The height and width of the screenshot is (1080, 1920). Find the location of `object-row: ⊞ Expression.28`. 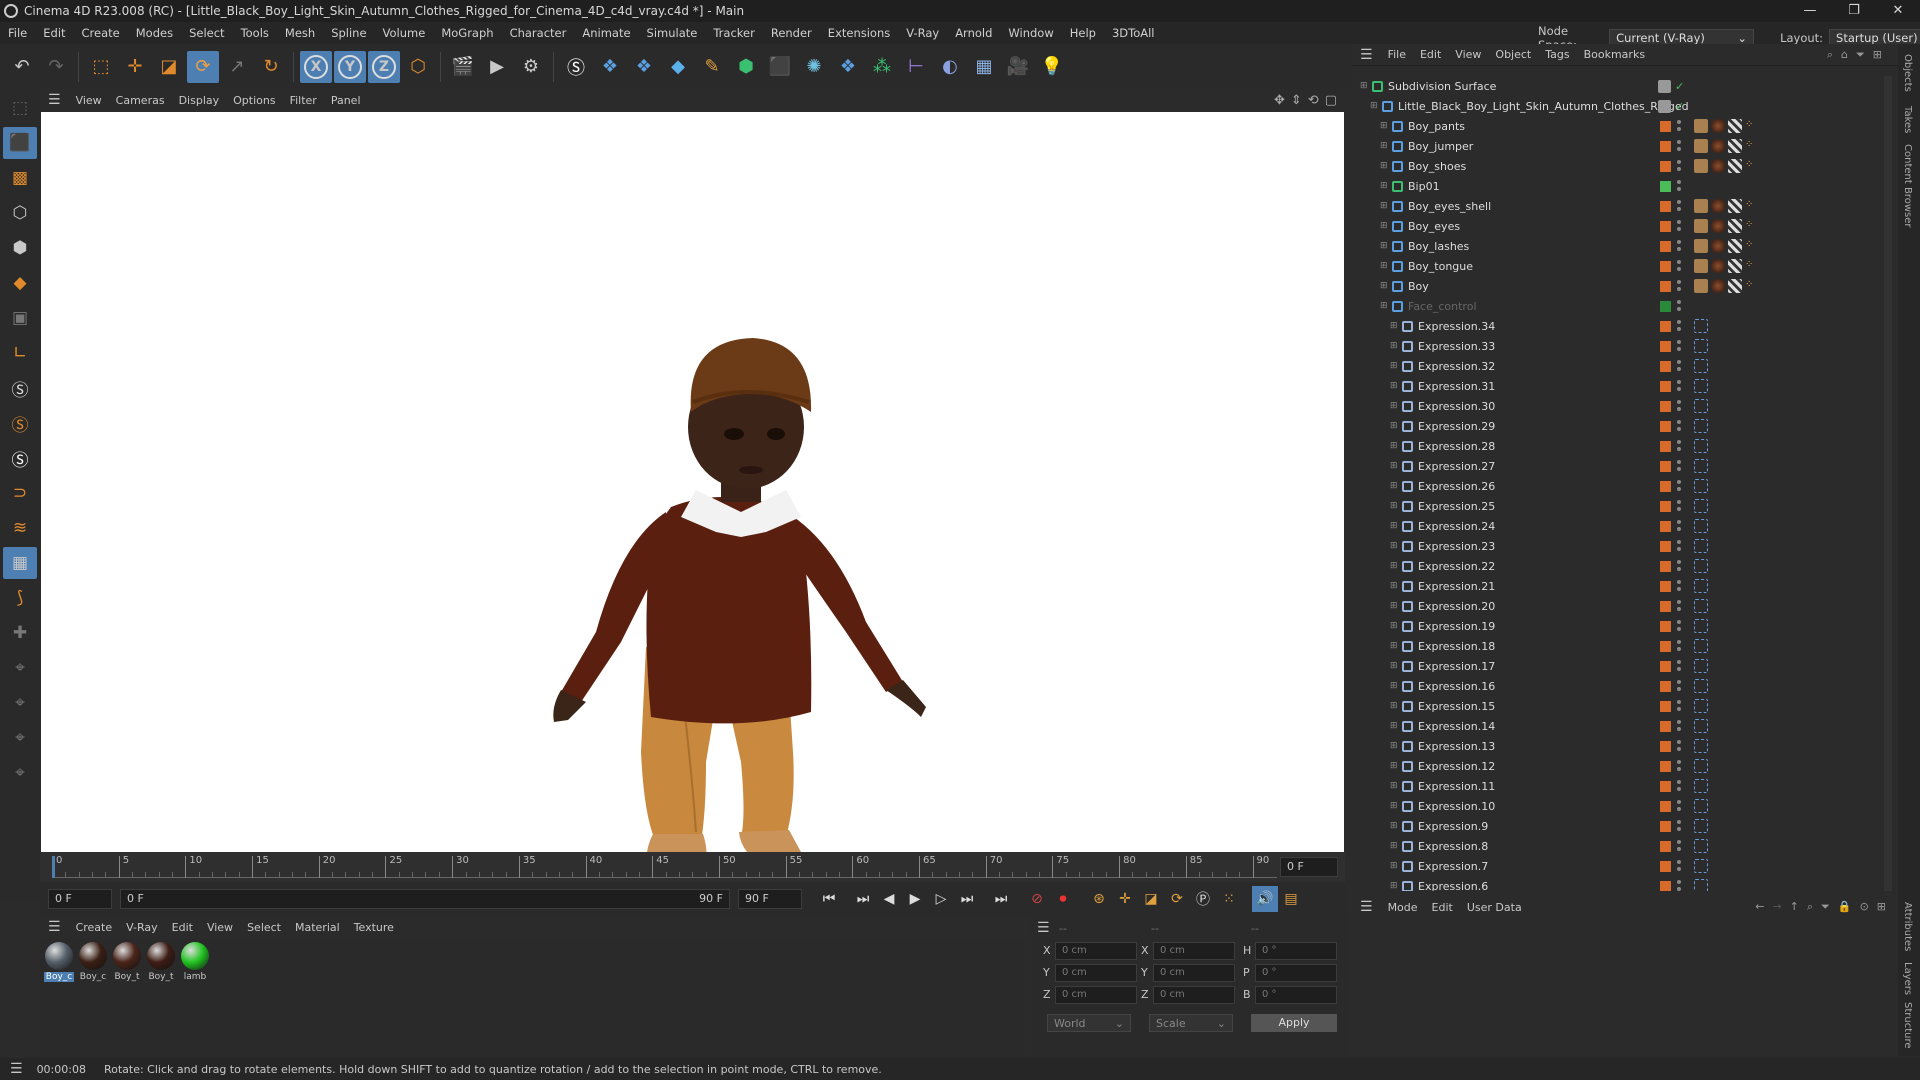

object-row: ⊞ Expression.28 is located at coordinates (1617, 446).